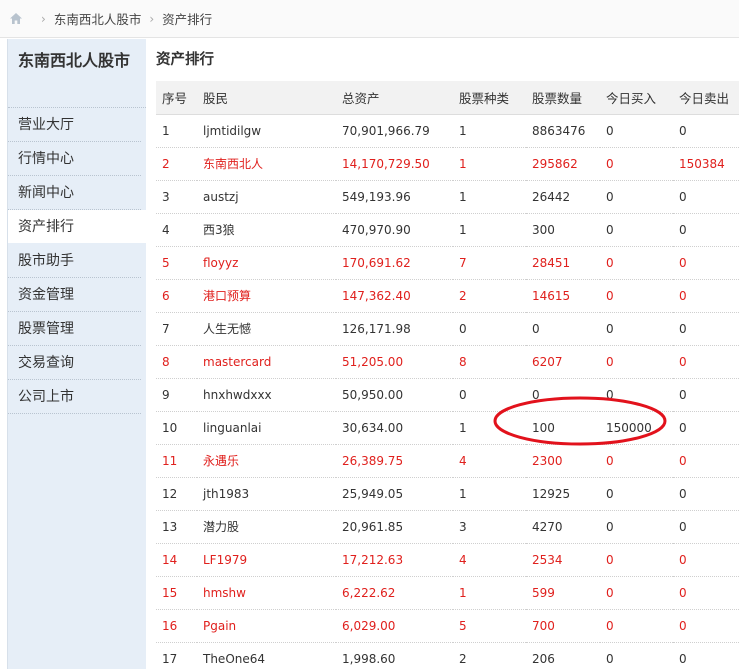  I want to click on user-cell: LF1979, so click(266, 560).